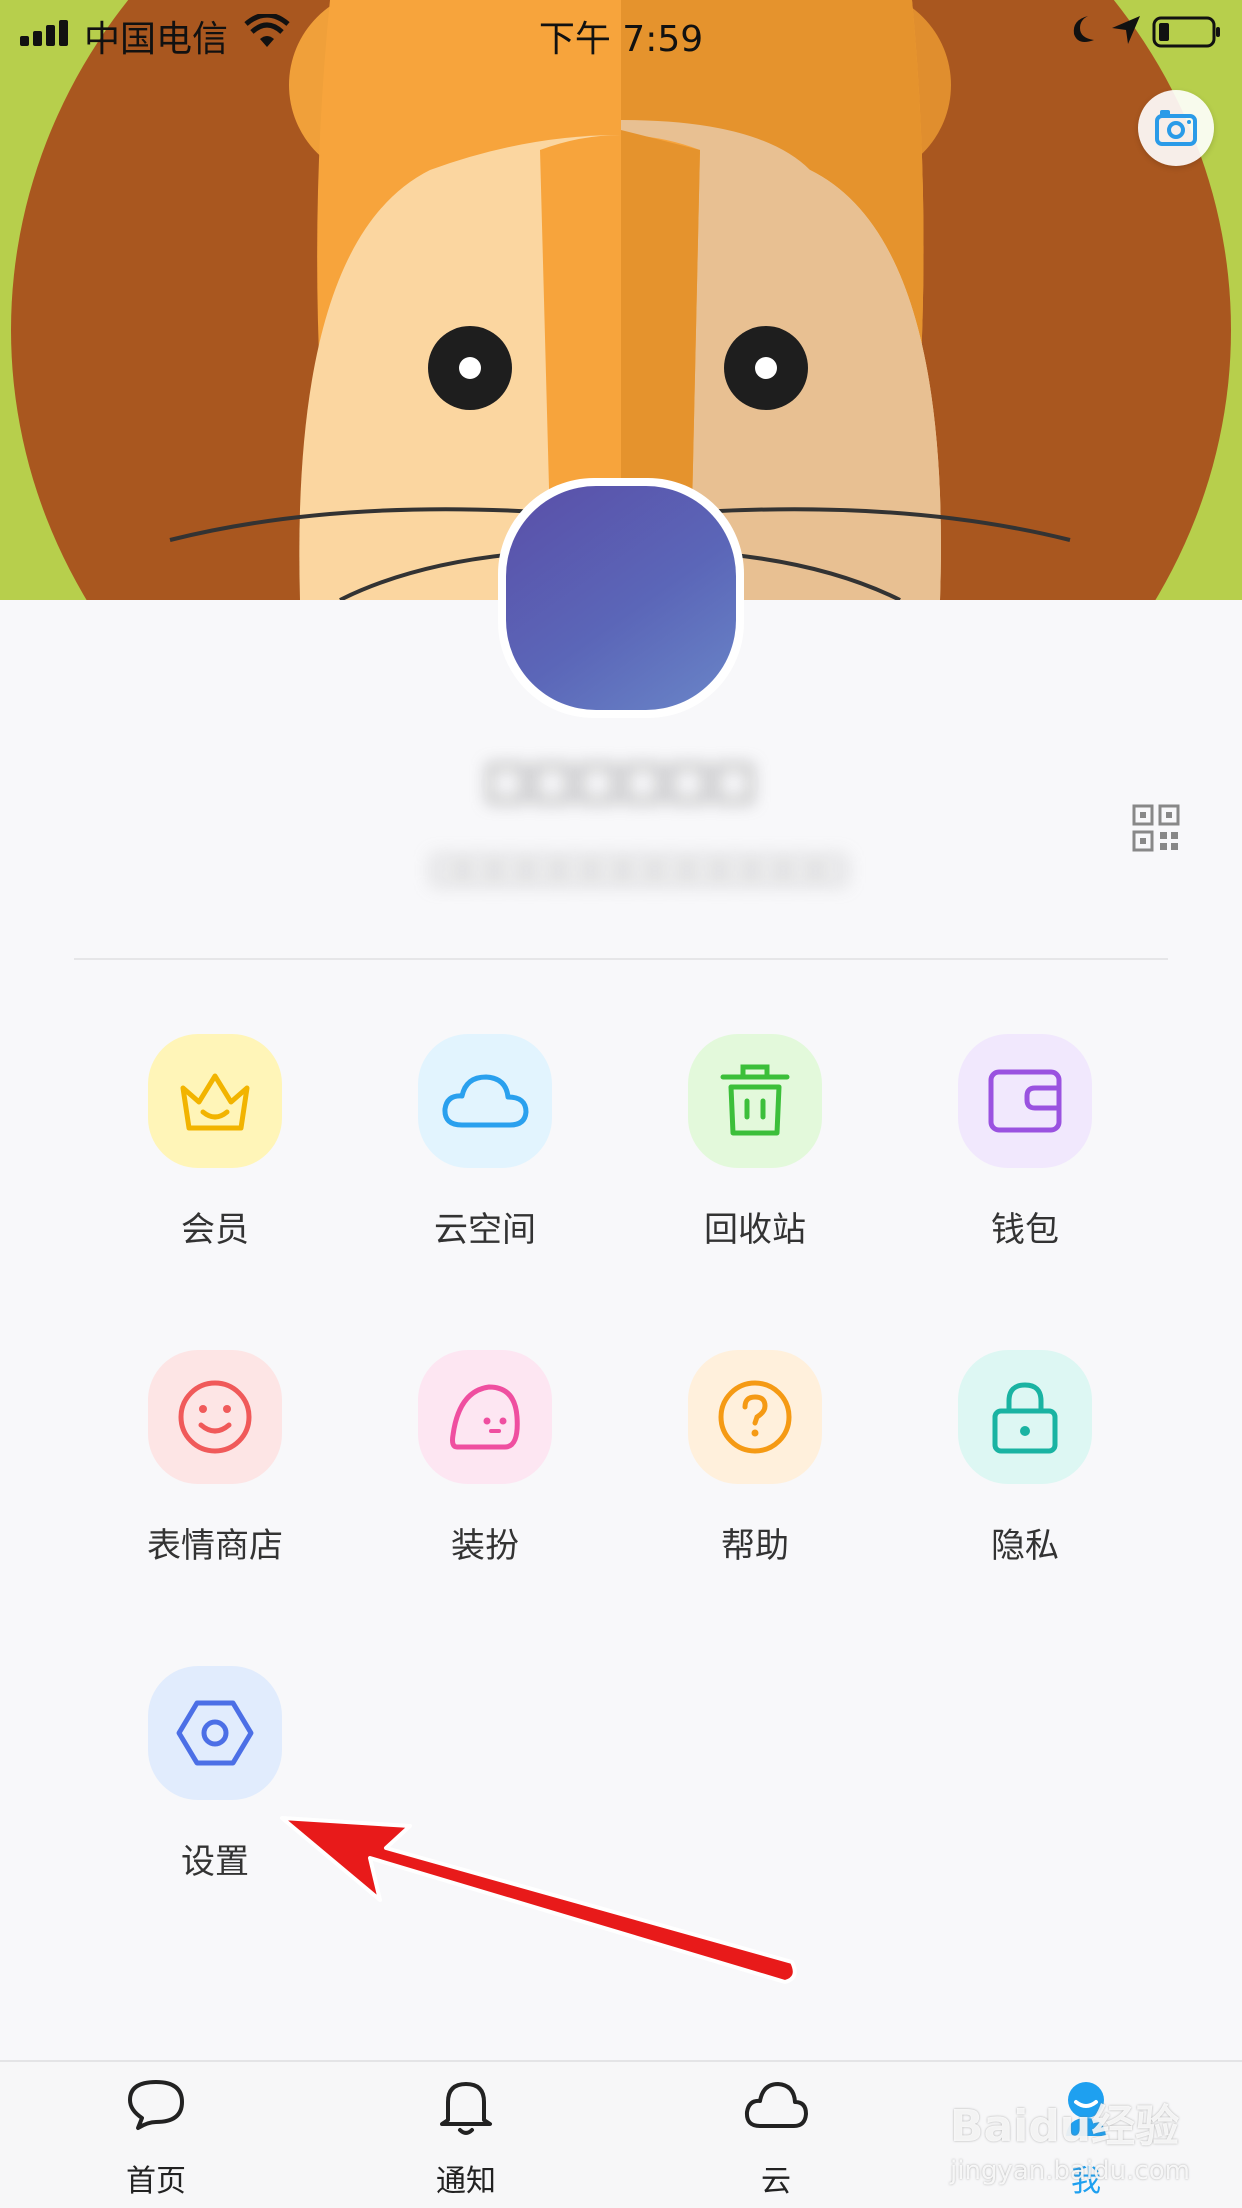 The width and height of the screenshot is (1242, 2208). Describe the element at coordinates (215, 1862) in the screenshot. I see `grid-item-label: 设置` at that location.